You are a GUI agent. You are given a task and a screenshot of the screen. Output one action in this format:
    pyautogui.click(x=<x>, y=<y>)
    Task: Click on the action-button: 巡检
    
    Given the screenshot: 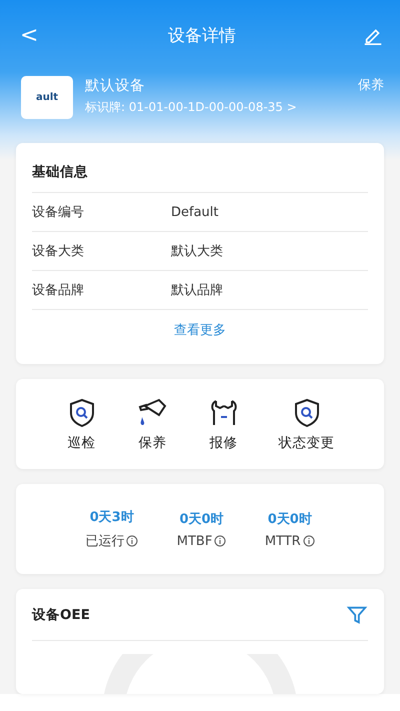 What is the action you would take?
    pyautogui.click(x=82, y=424)
    